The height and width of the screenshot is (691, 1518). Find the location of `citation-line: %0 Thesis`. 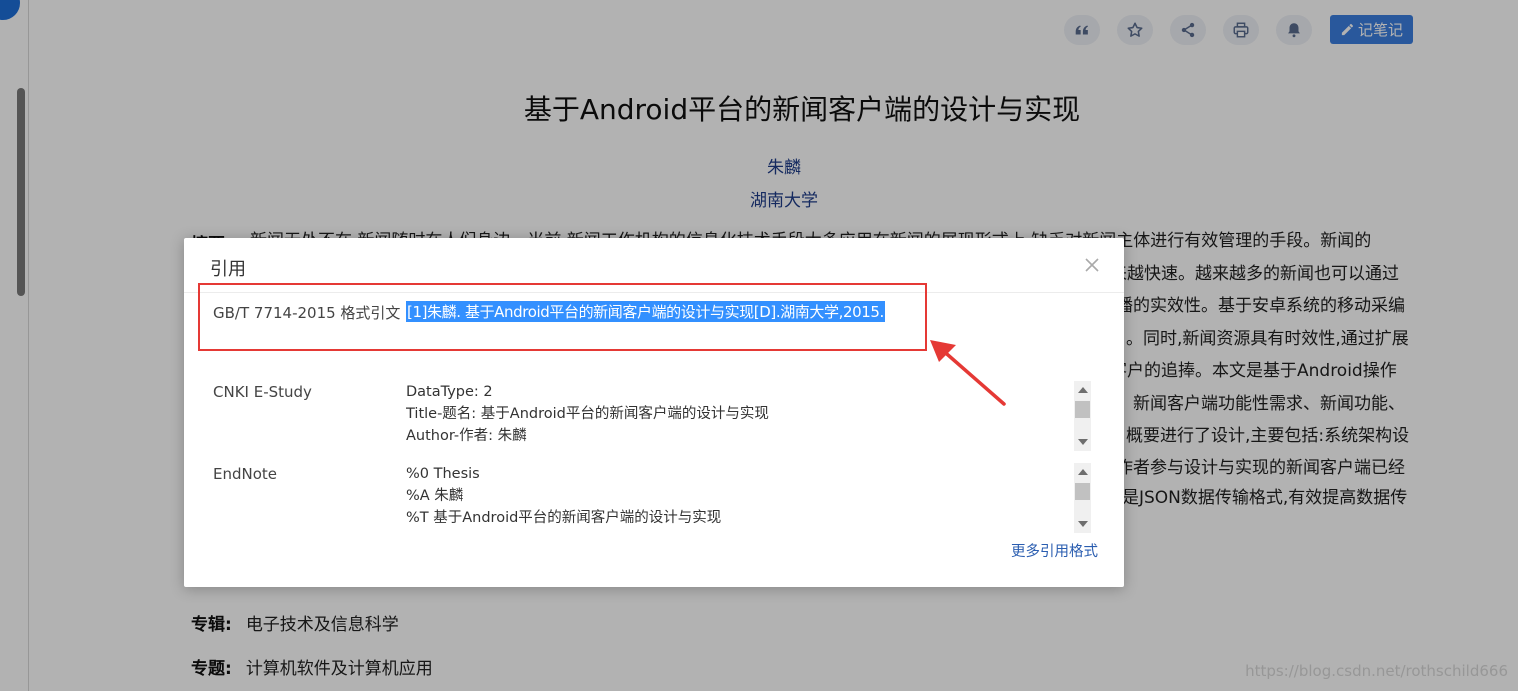

citation-line: %0 Thesis is located at coordinates (443, 474).